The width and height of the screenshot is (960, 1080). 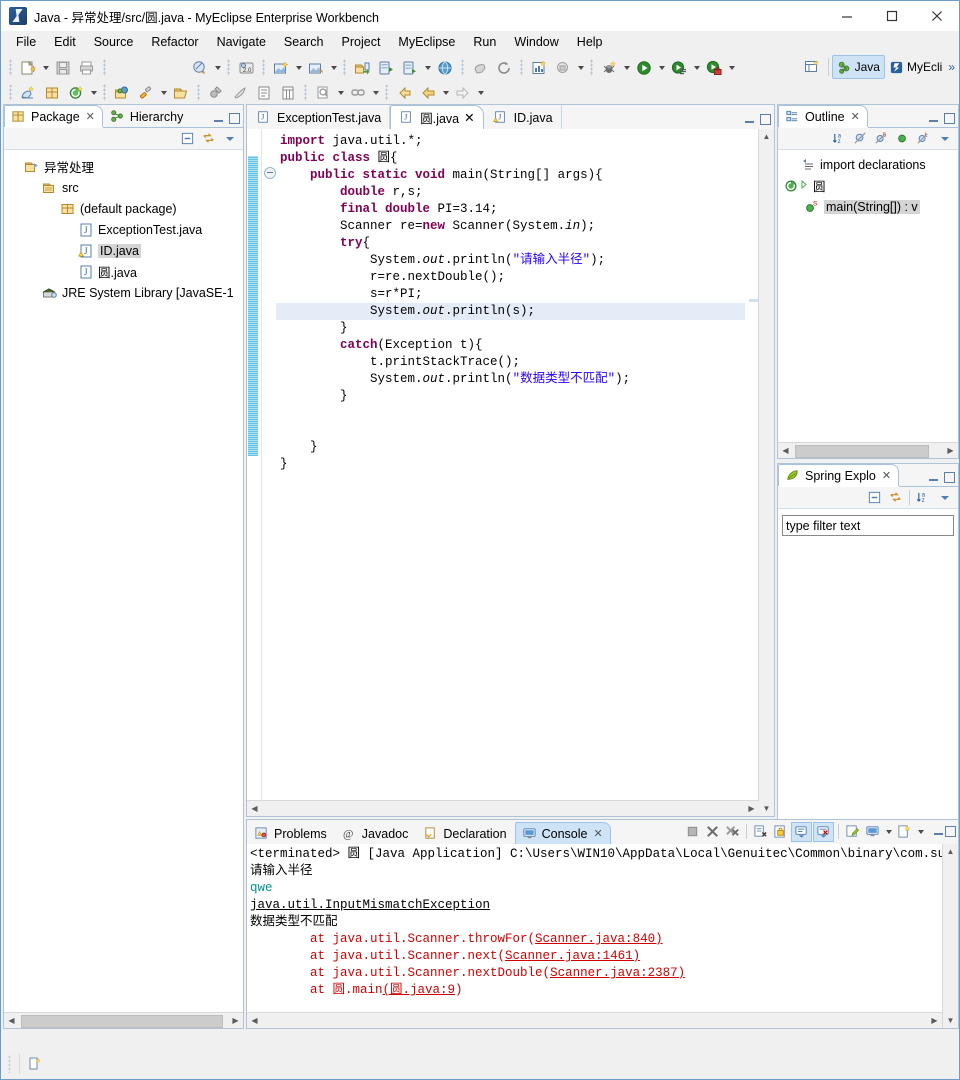 What do you see at coordinates (122, 92) in the screenshot?
I see `open-resource-icon` at bounding box center [122, 92].